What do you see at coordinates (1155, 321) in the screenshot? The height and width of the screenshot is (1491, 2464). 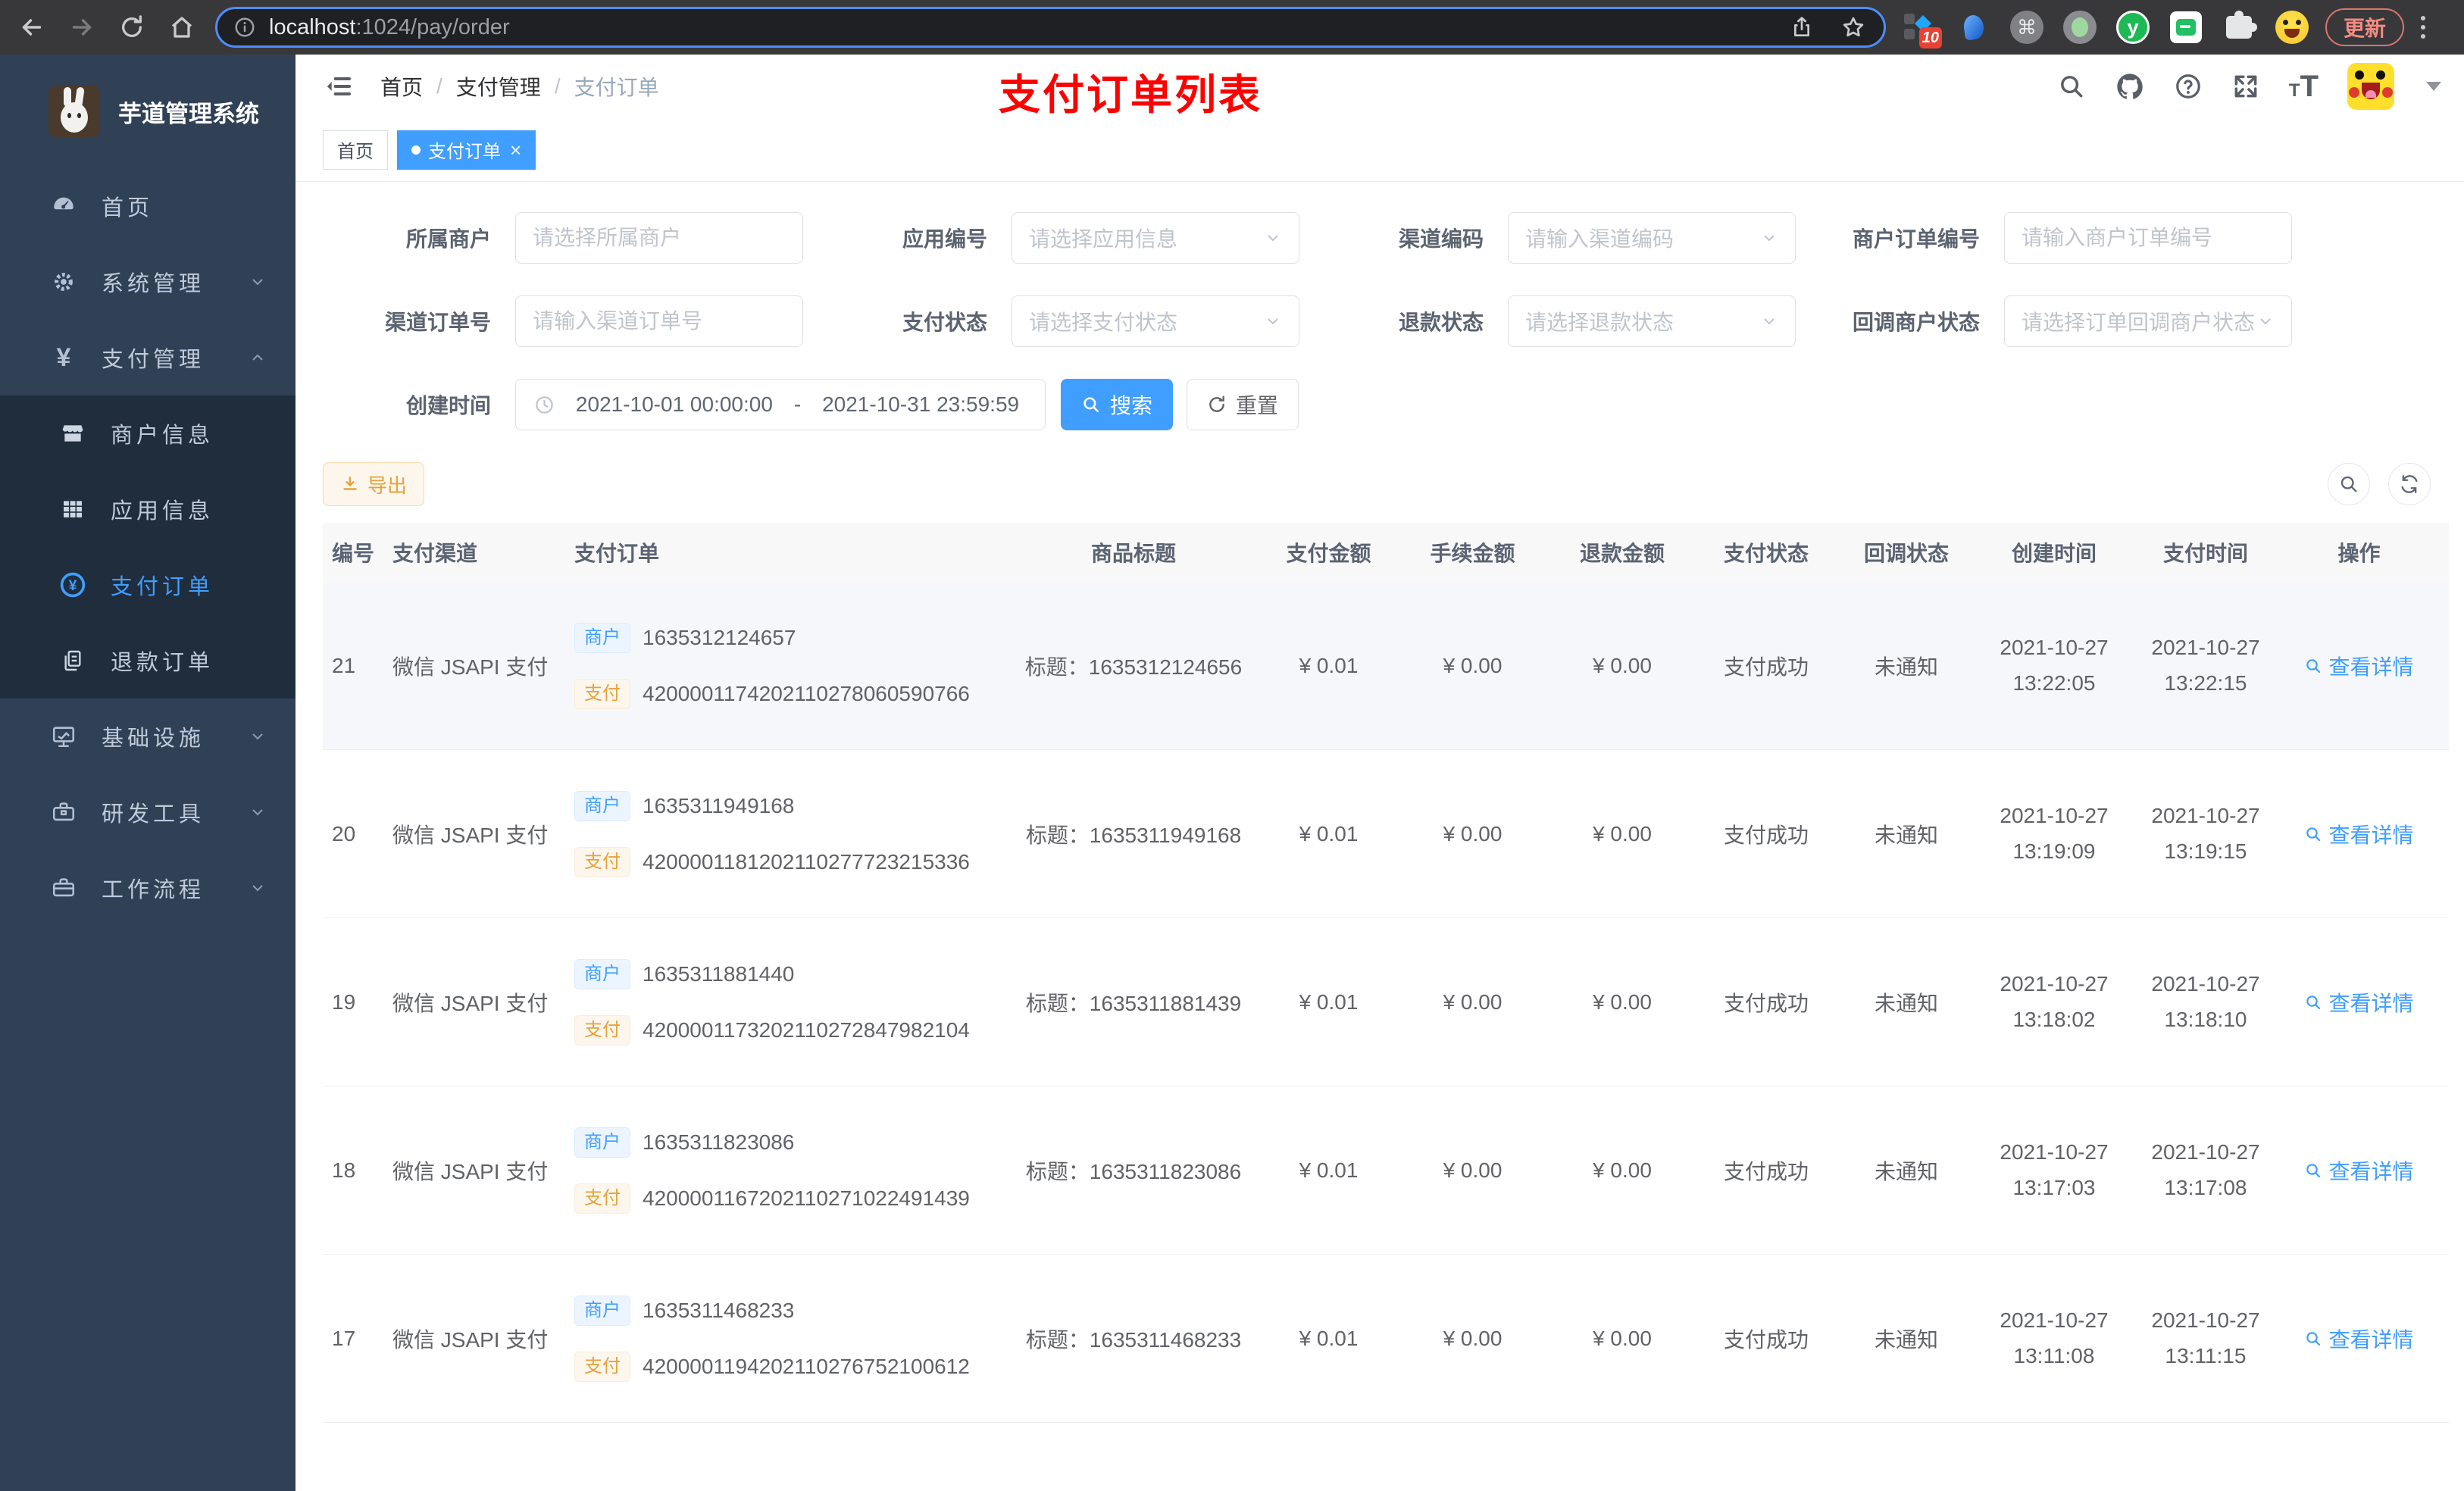 I see `pay-status-select: 请选择支付状态` at bounding box center [1155, 321].